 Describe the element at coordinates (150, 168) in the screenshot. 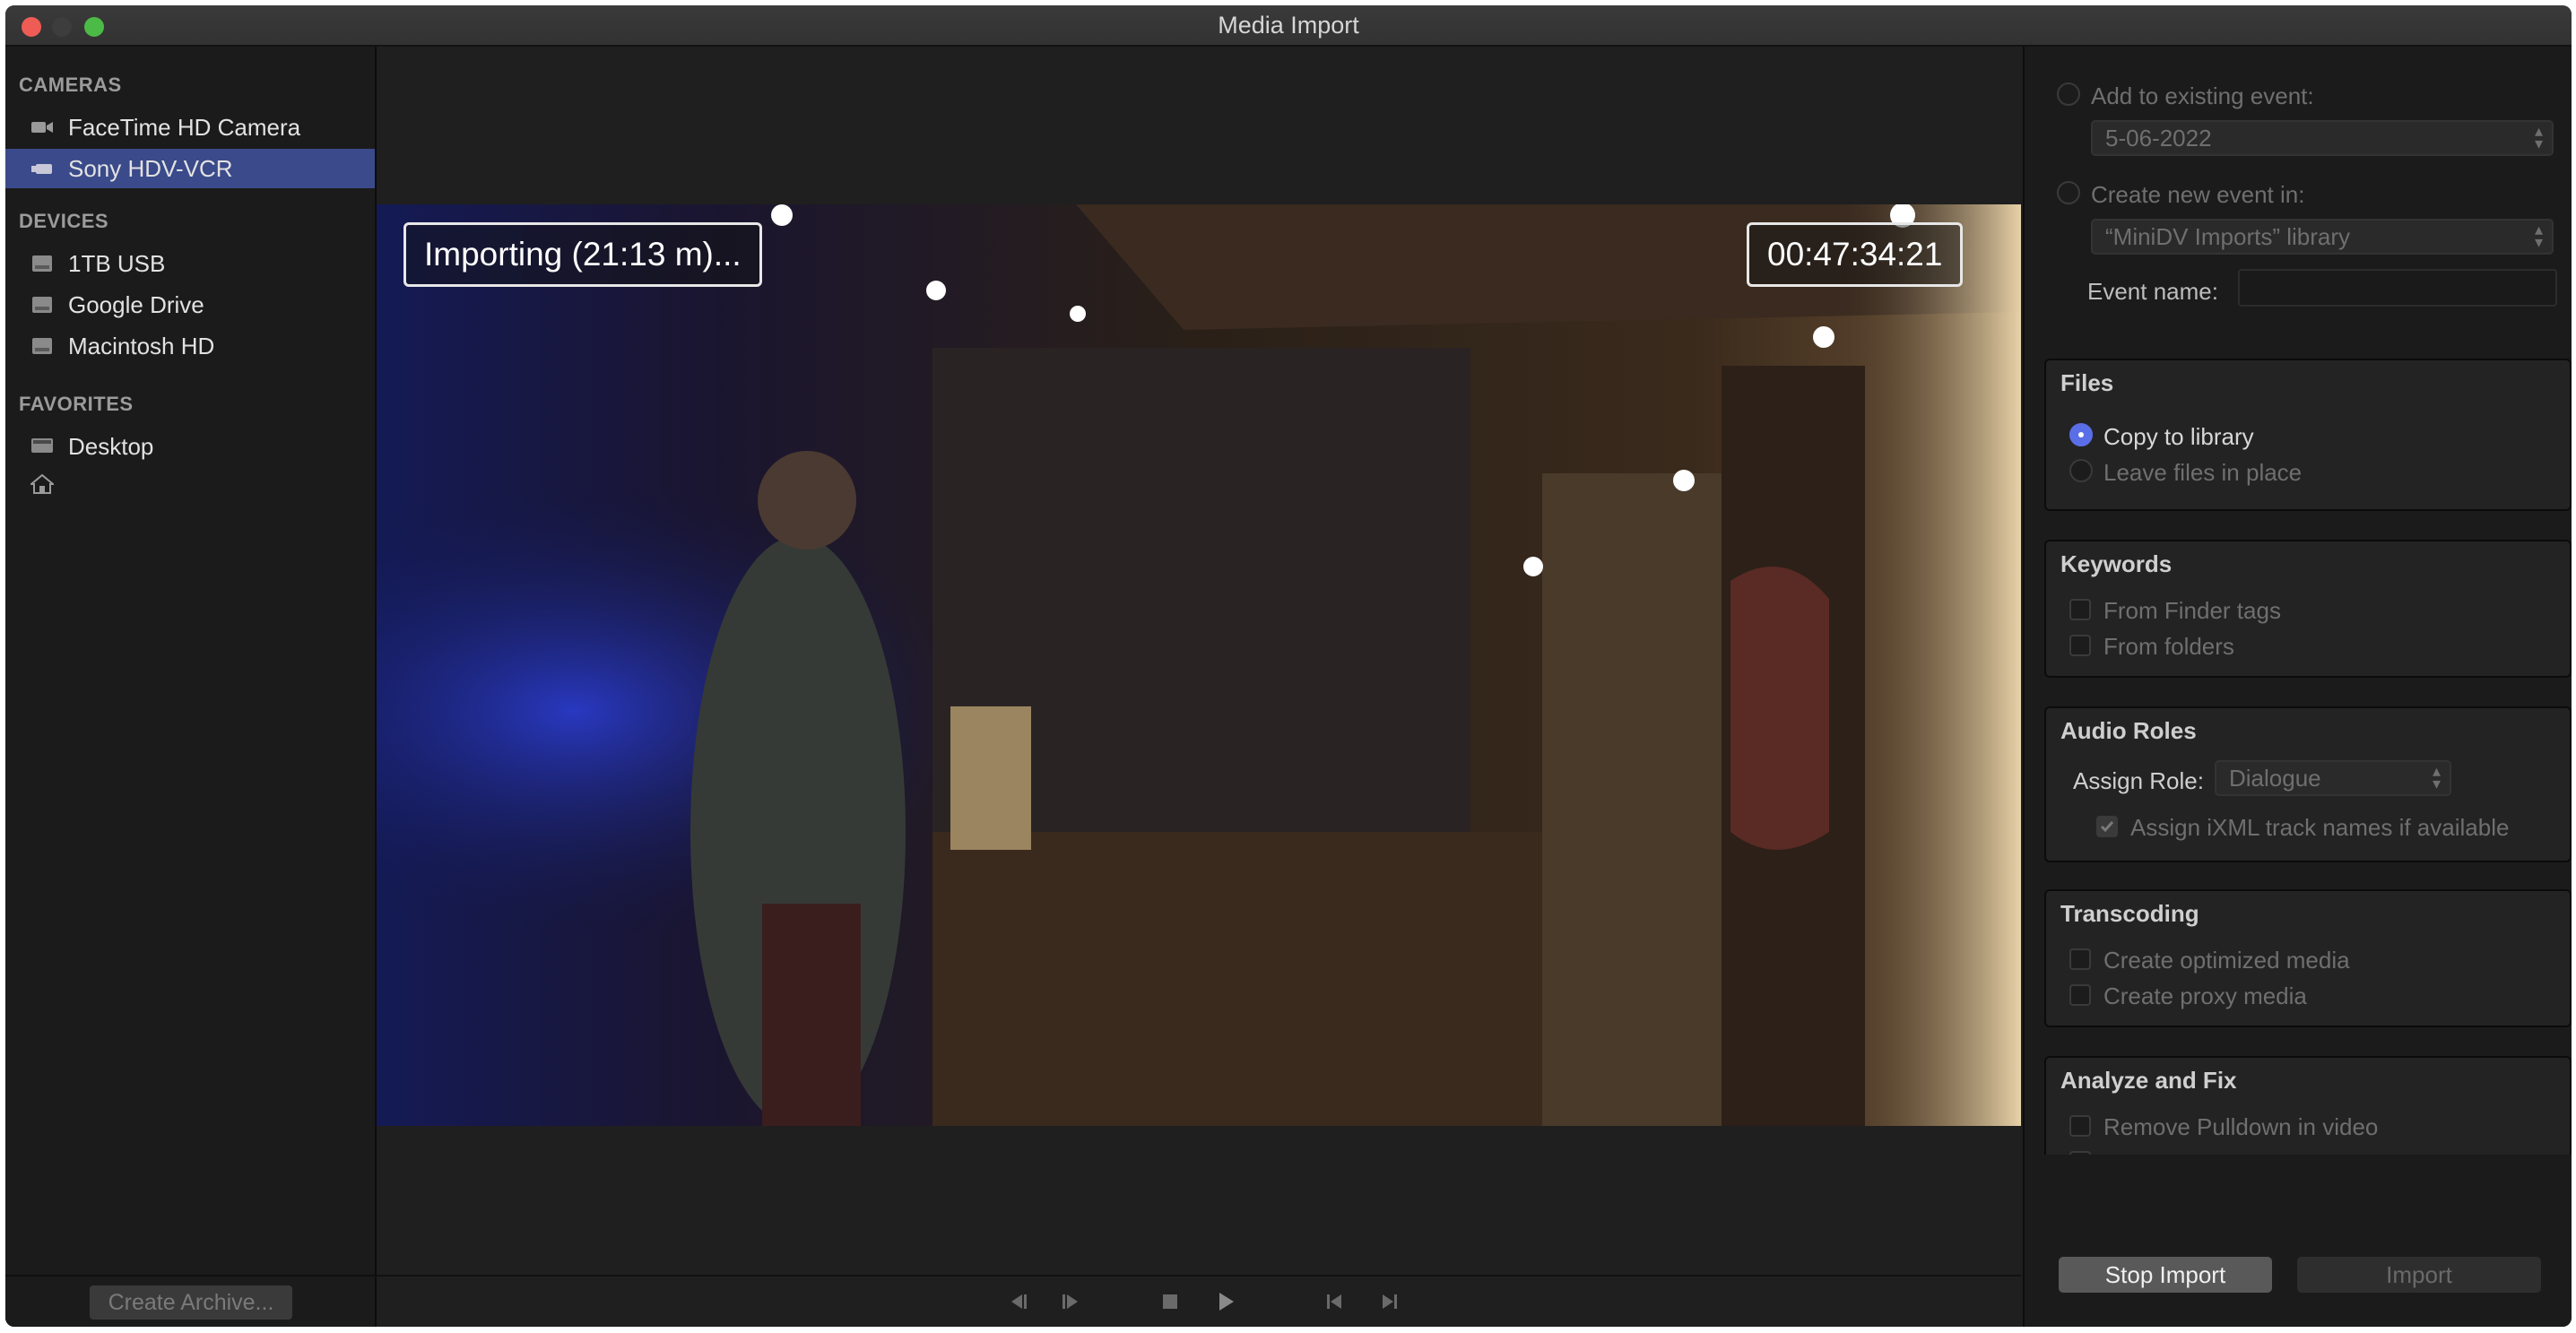

I see `sidebar-item-label: Sony HDV-VCR` at that location.